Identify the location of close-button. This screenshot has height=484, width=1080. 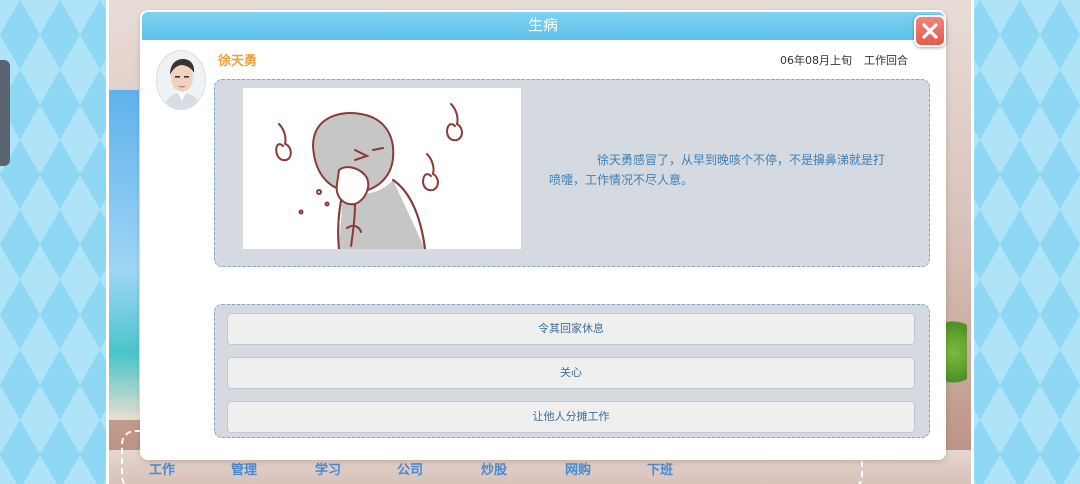
(930, 31).